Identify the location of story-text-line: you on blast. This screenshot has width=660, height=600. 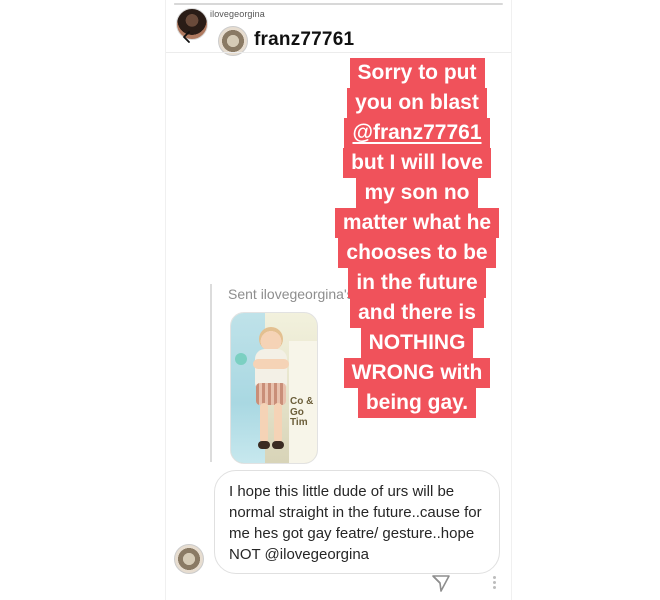
(417, 103).